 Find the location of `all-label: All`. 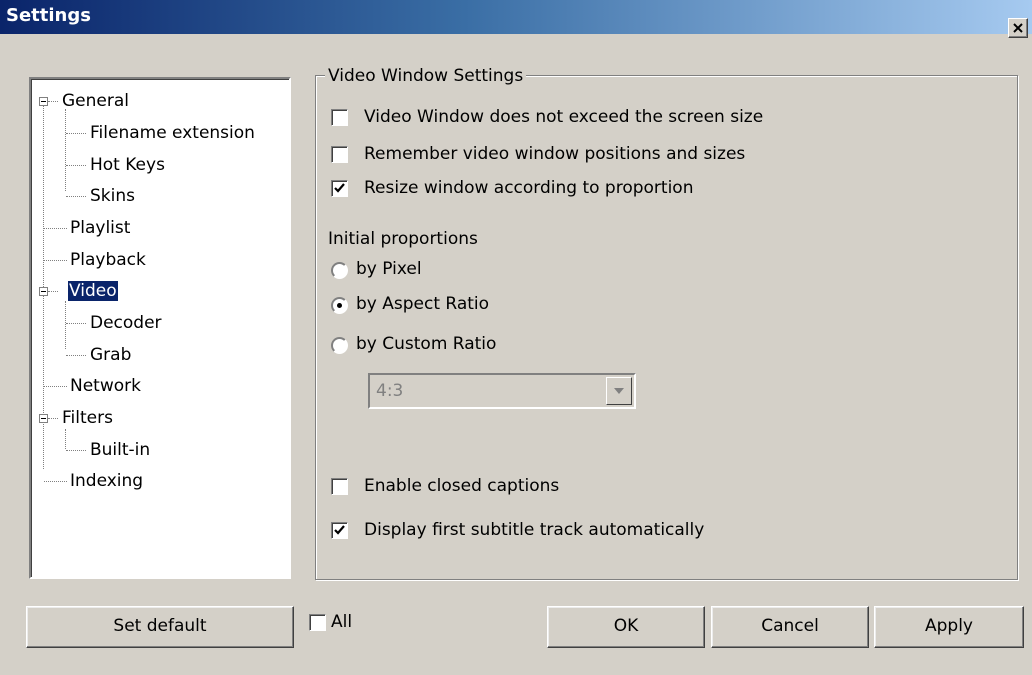

all-label: All is located at coordinates (342, 622).